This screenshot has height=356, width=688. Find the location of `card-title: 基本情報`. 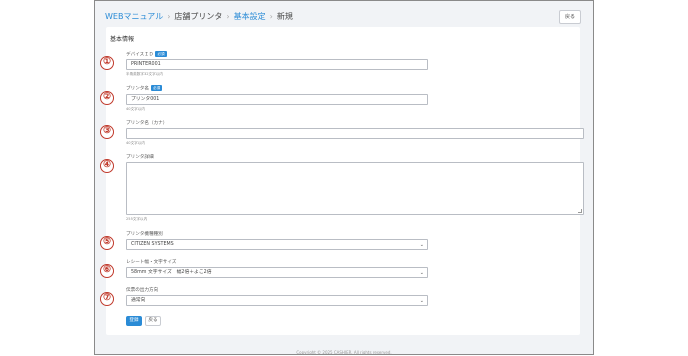

card-title: 基本情報 is located at coordinates (122, 39).